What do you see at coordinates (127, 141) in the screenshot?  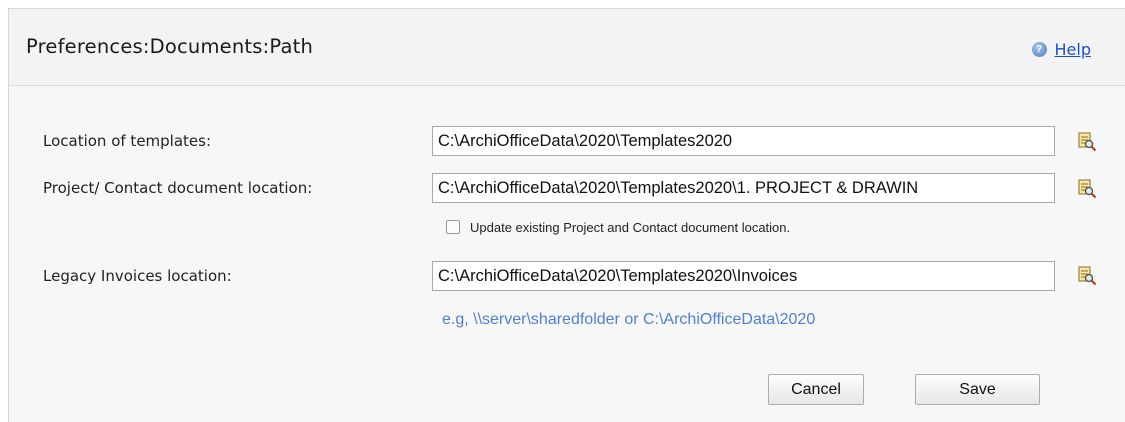 I see `templates-label: Location of templates:` at bounding box center [127, 141].